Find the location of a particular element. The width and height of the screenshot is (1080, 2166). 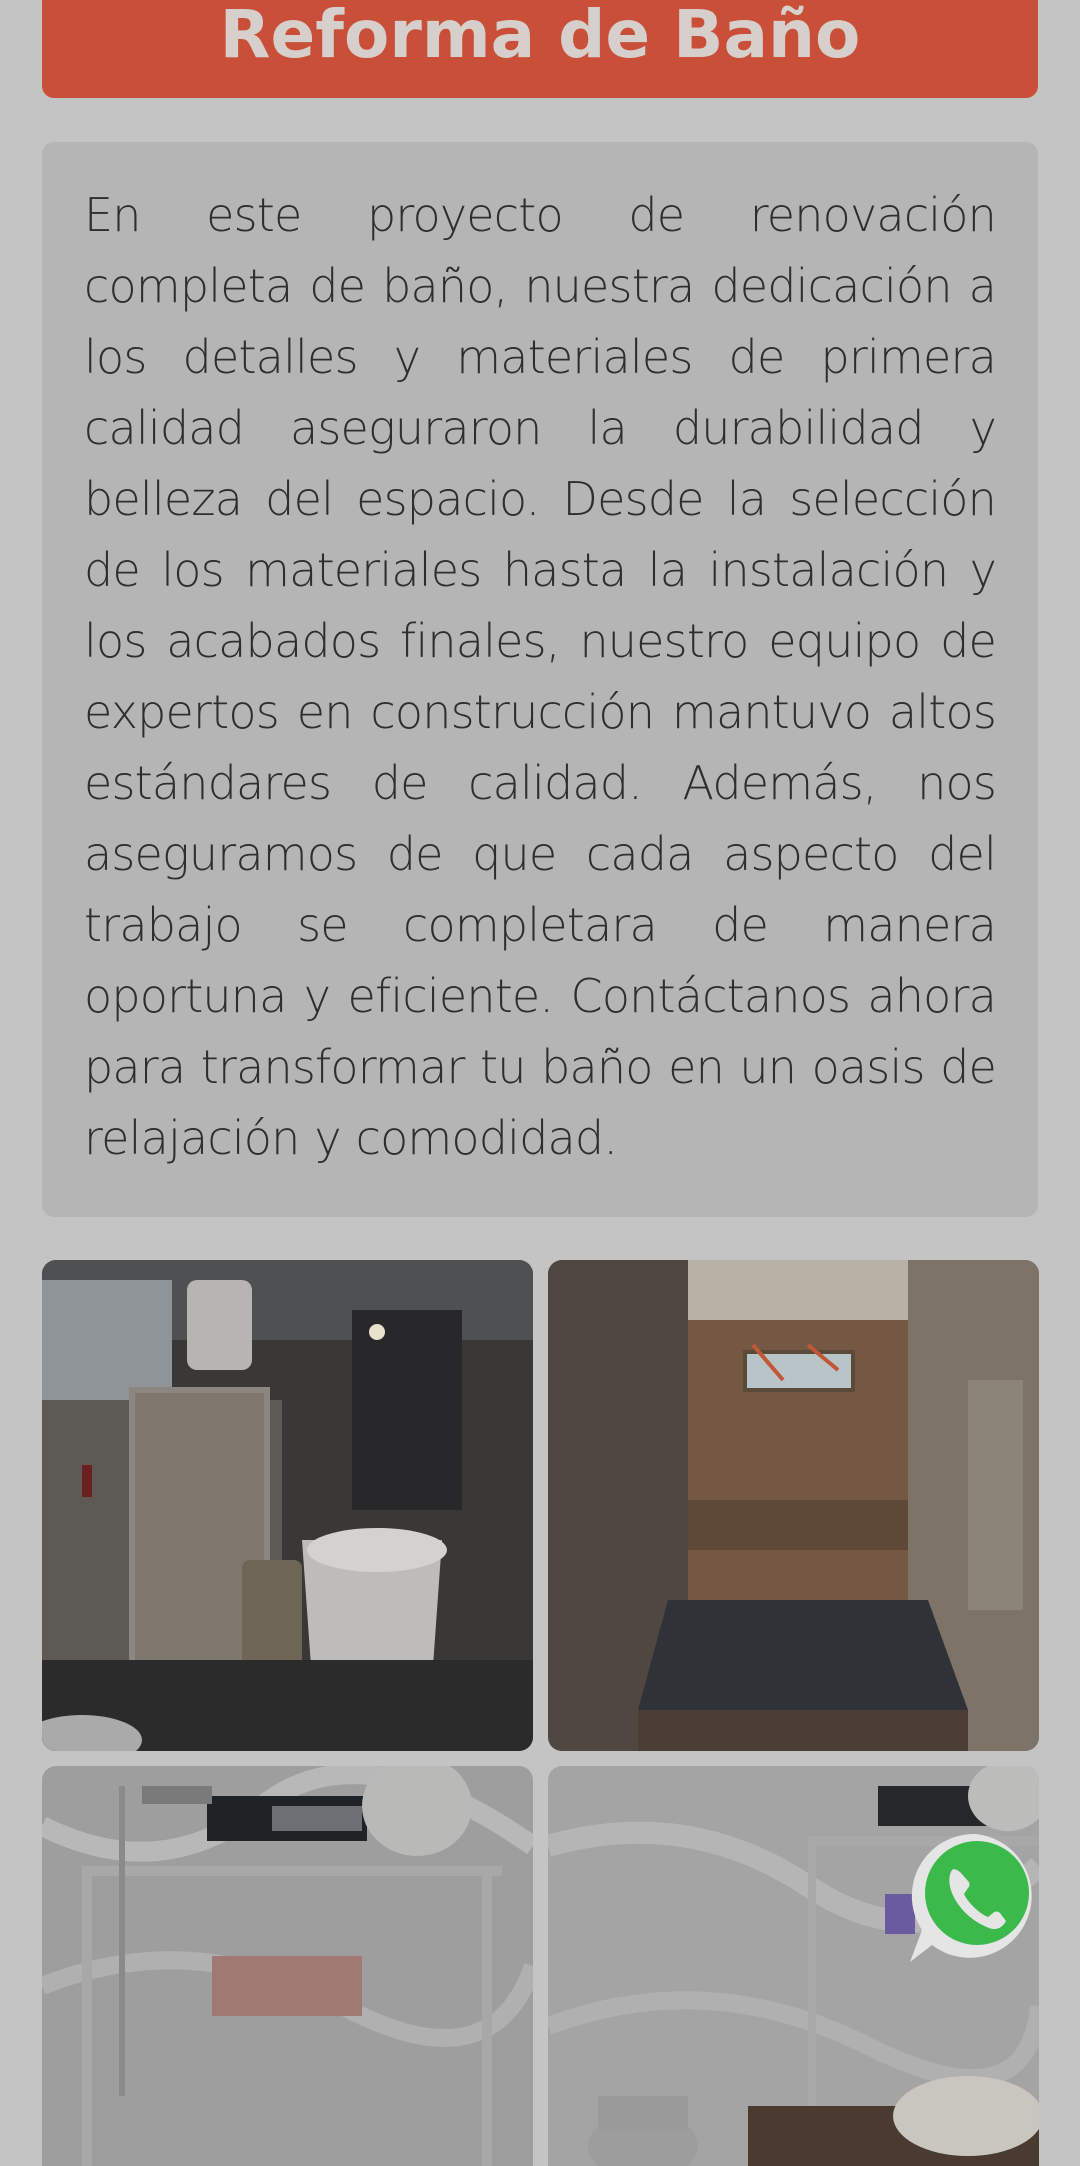

gallery-photo-bathroom-demolition is located at coordinates (793, 1505).